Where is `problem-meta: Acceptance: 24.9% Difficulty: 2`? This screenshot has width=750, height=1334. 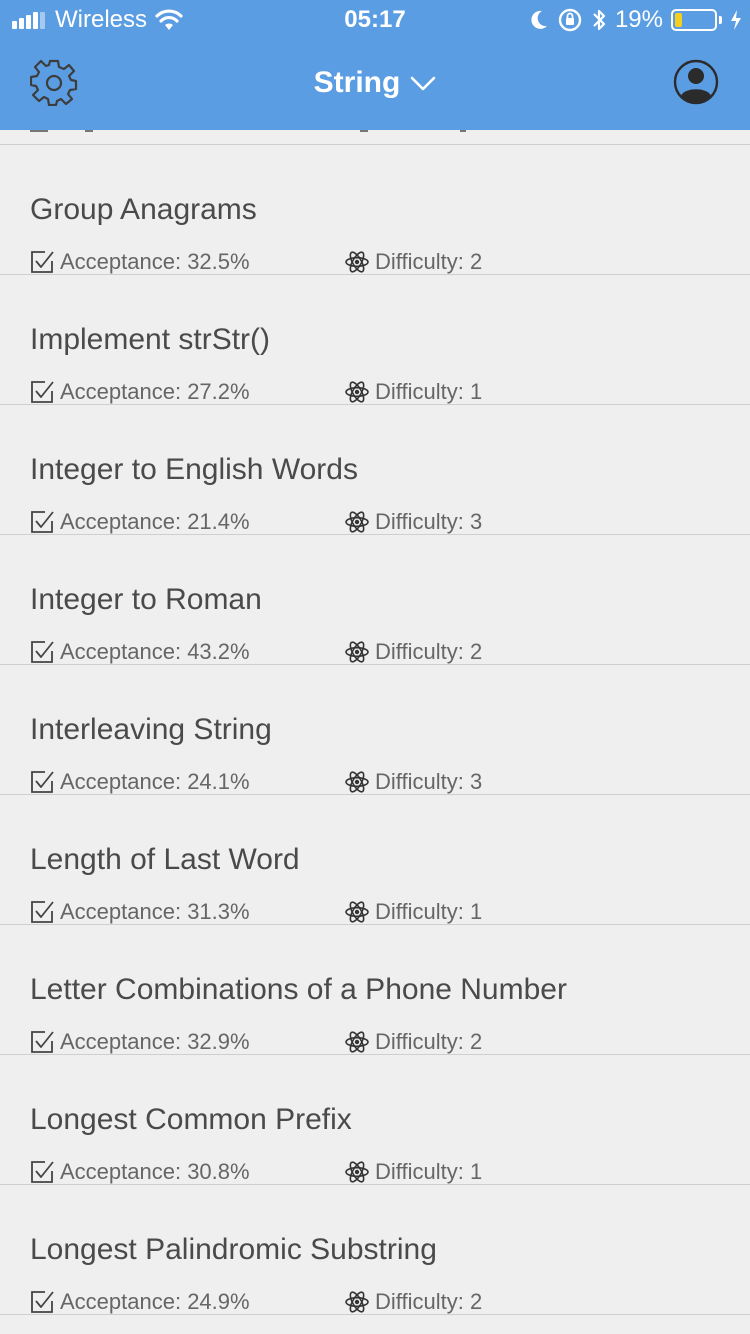
problem-meta: Acceptance: 24.9% Difficulty: 2 is located at coordinates (256, 1302).